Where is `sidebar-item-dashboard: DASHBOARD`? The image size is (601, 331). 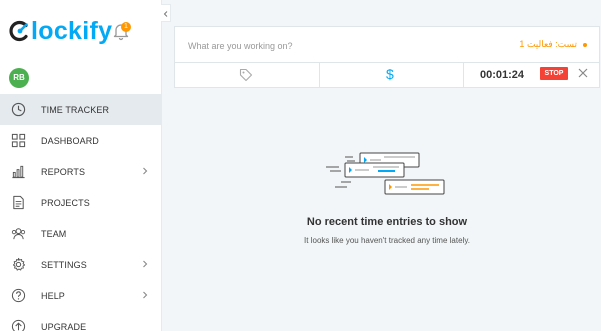 sidebar-item-dashboard: DASHBOARD is located at coordinates (80, 140).